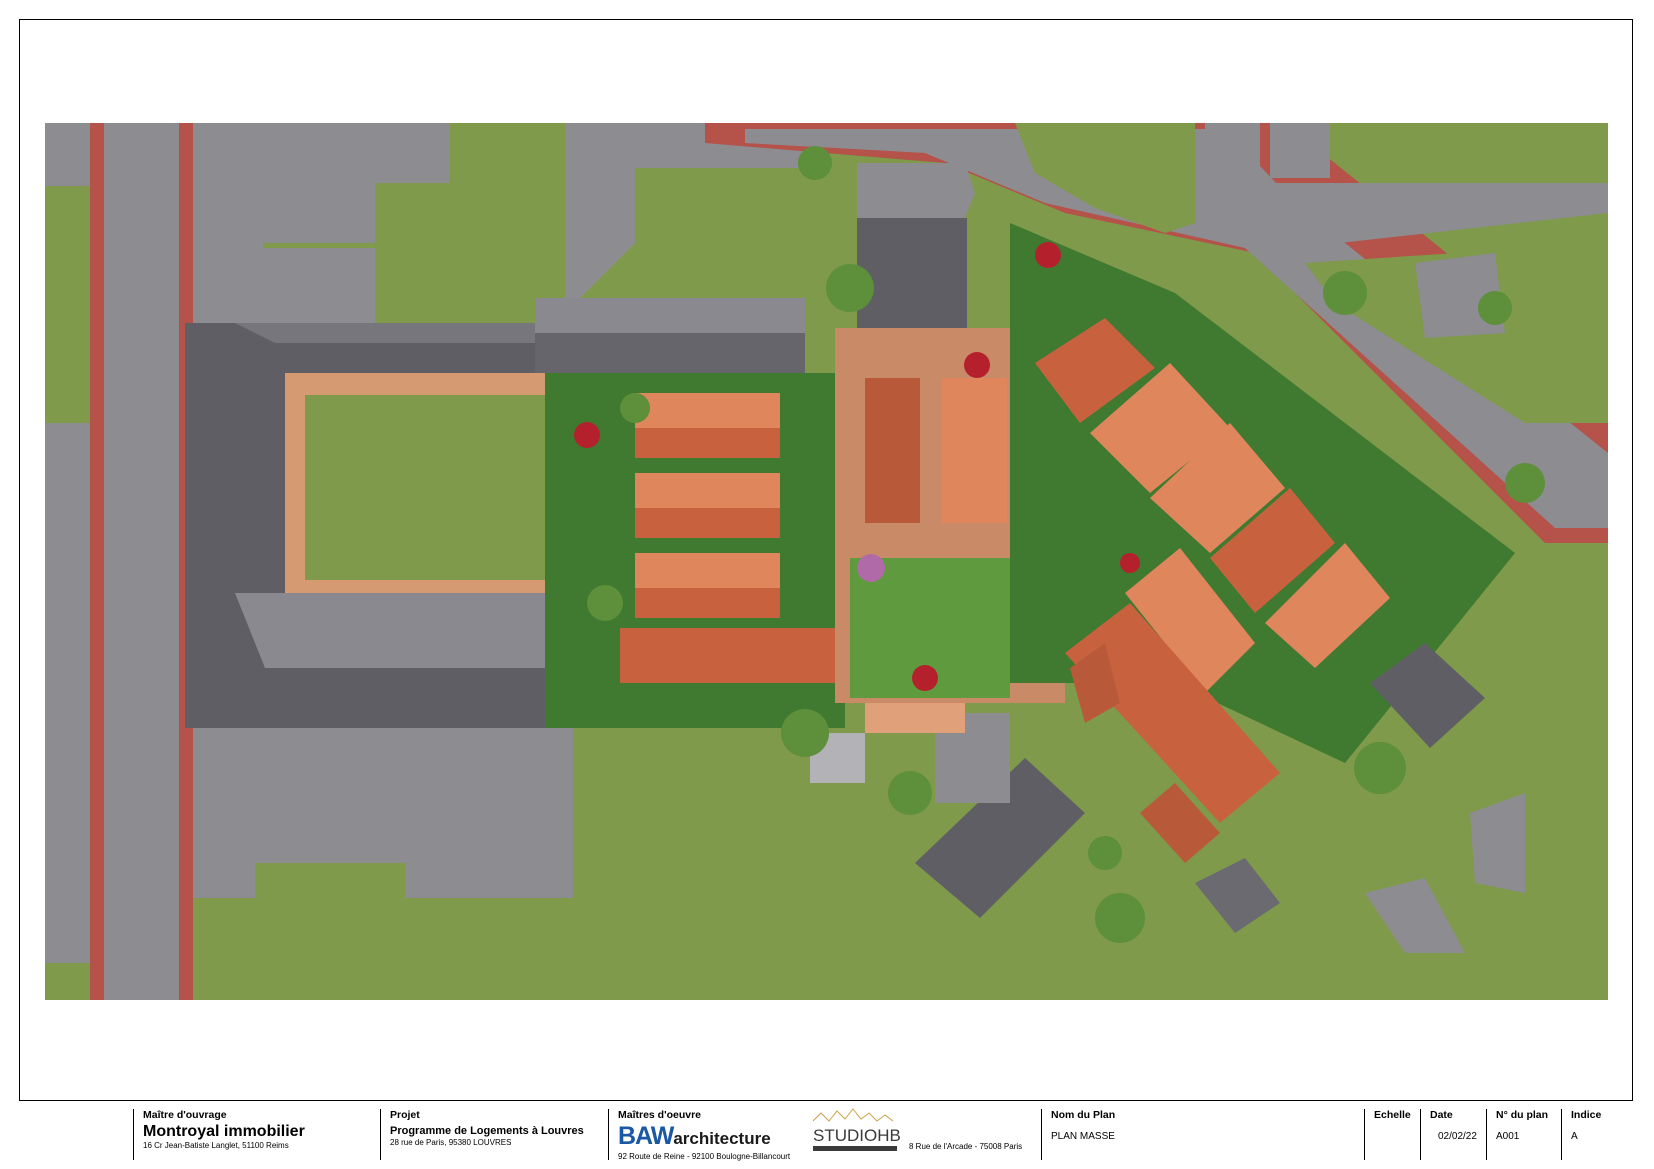  What do you see at coordinates (185, 1115) in the screenshot?
I see `maitre-ouvrage-label: Maître d'ouvrage` at bounding box center [185, 1115].